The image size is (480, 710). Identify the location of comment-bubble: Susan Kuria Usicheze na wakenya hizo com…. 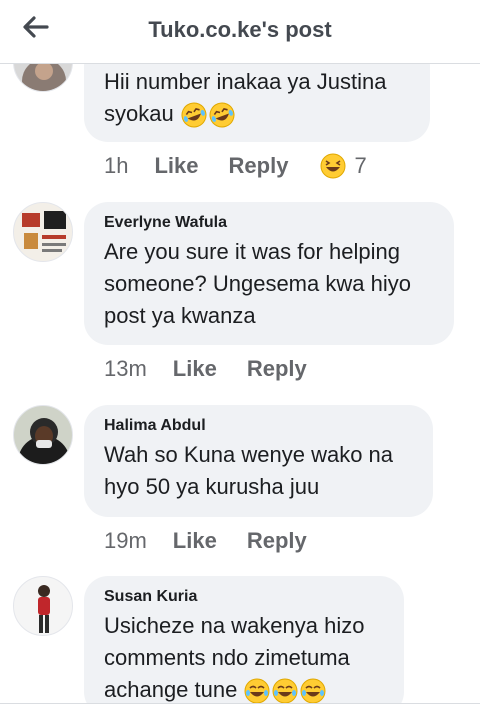
(244, 643).